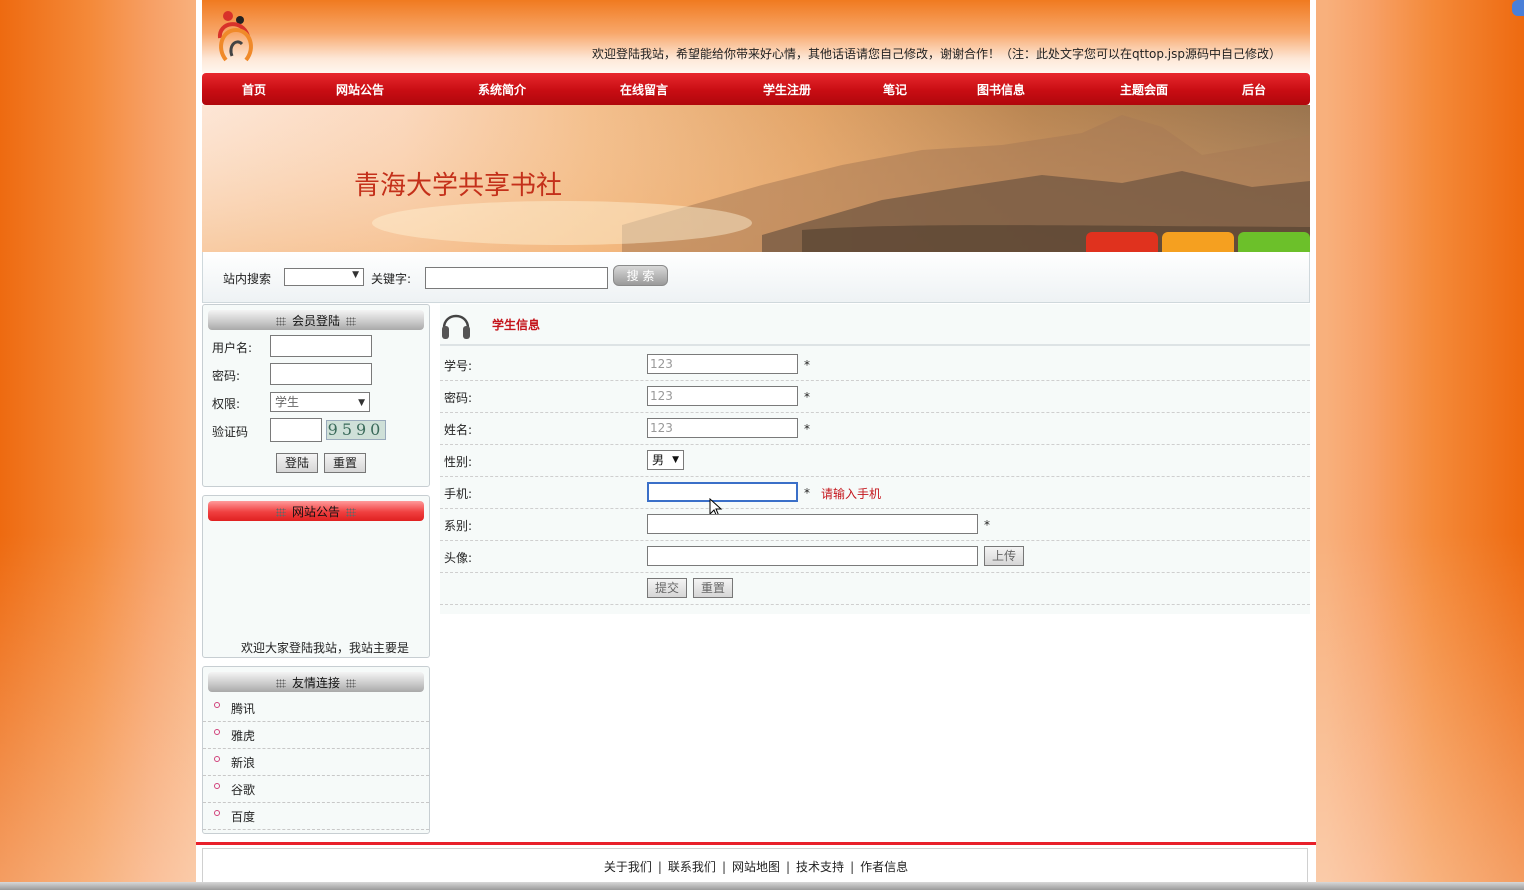 The height and width of the screenshot is (890, 1524). What do you see at coordinates (875, 396) in the screenshot?
I see `form-row-password: 密码: 123 *` at bounding box center [875, 396].